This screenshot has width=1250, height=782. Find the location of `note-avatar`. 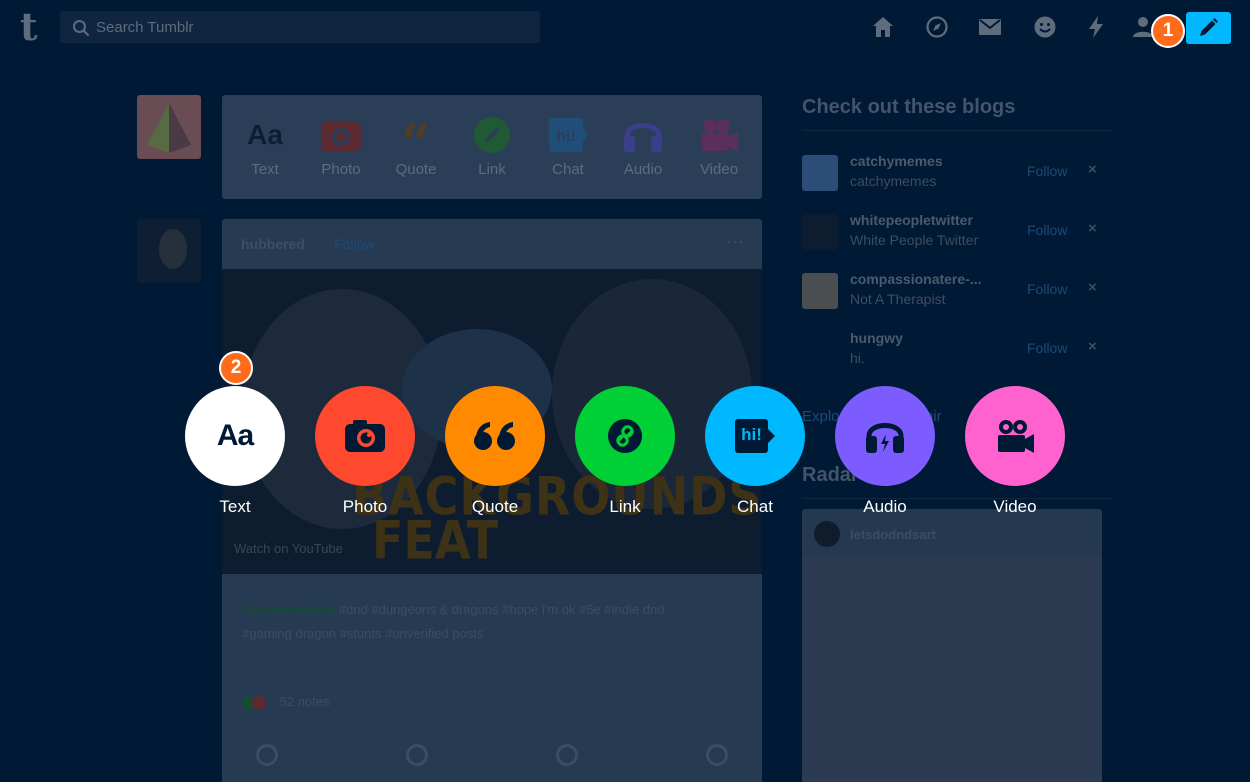

note-avatar is located at coordinates (259, 702).